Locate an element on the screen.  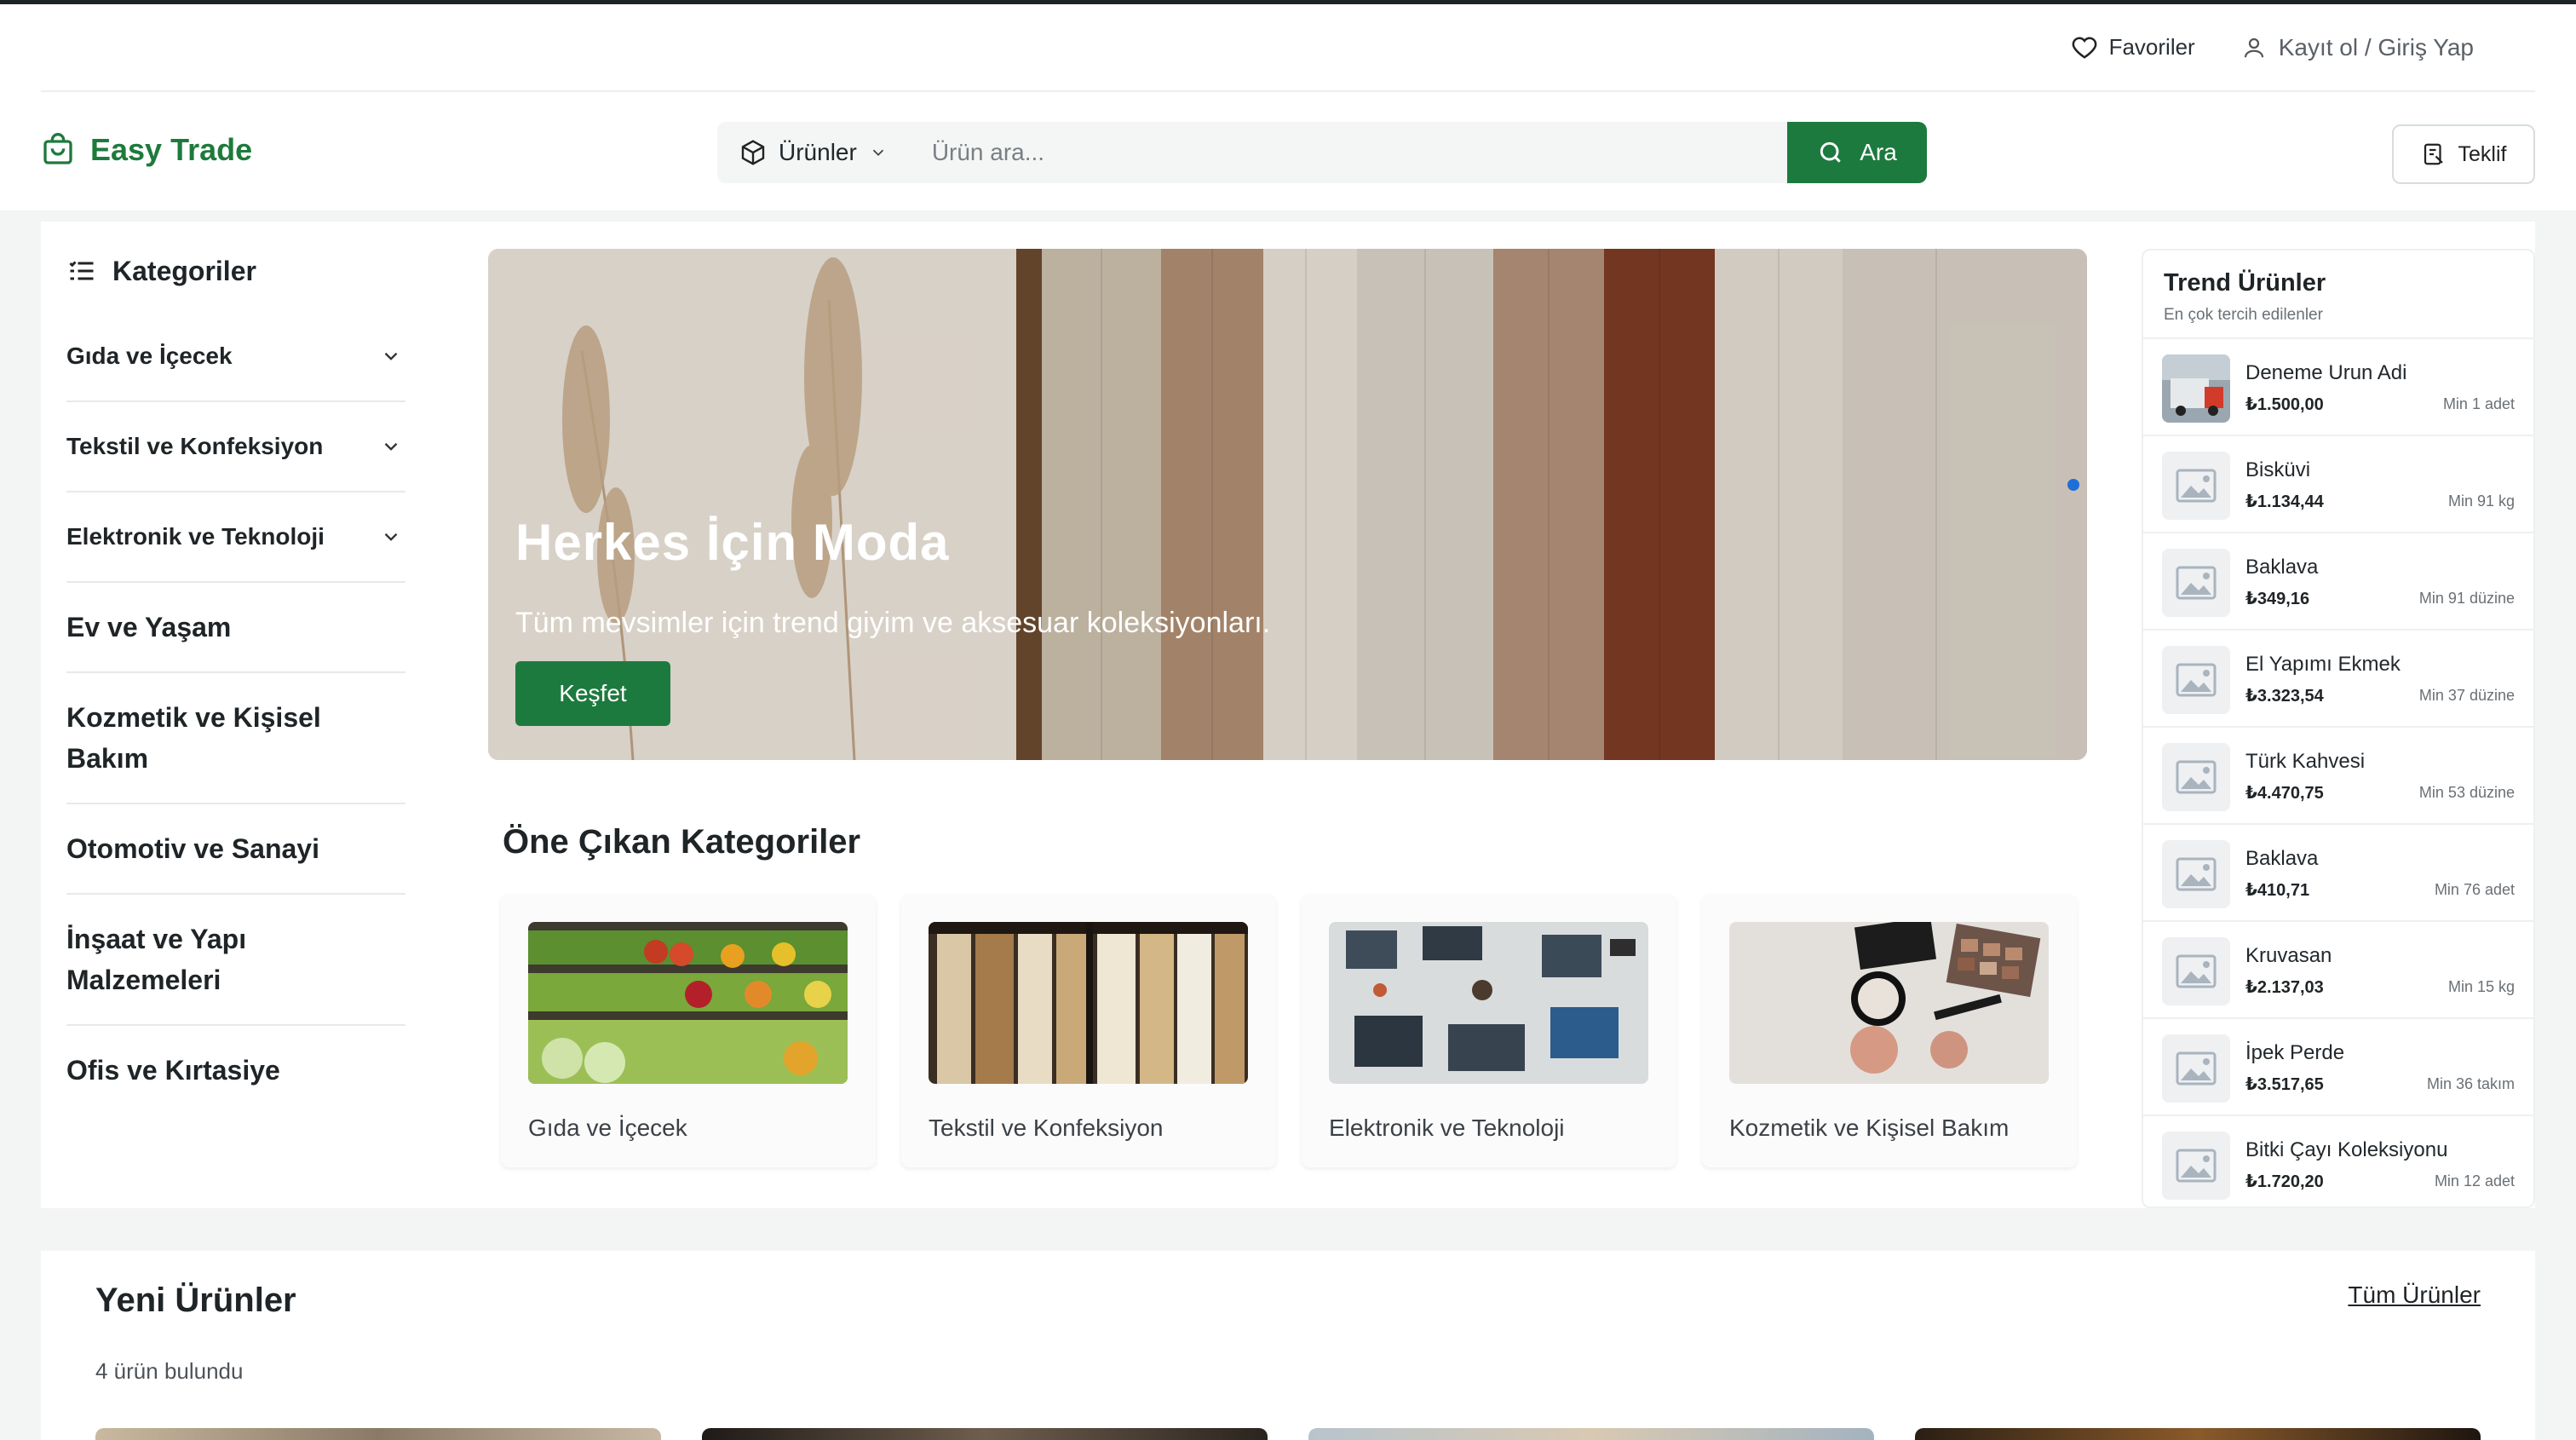
auth-link: Kayıt ol / Giriş Yap is located at coordinates (2358, 47).